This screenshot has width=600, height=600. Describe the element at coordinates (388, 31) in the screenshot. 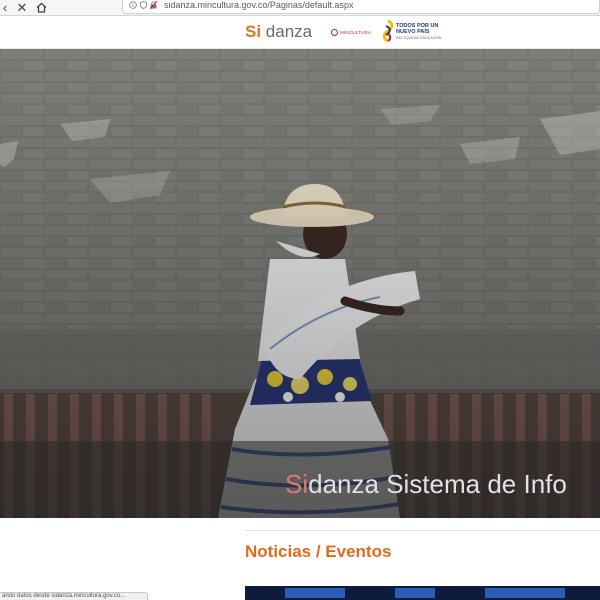

I see `colombia-flag-icon` at that location.